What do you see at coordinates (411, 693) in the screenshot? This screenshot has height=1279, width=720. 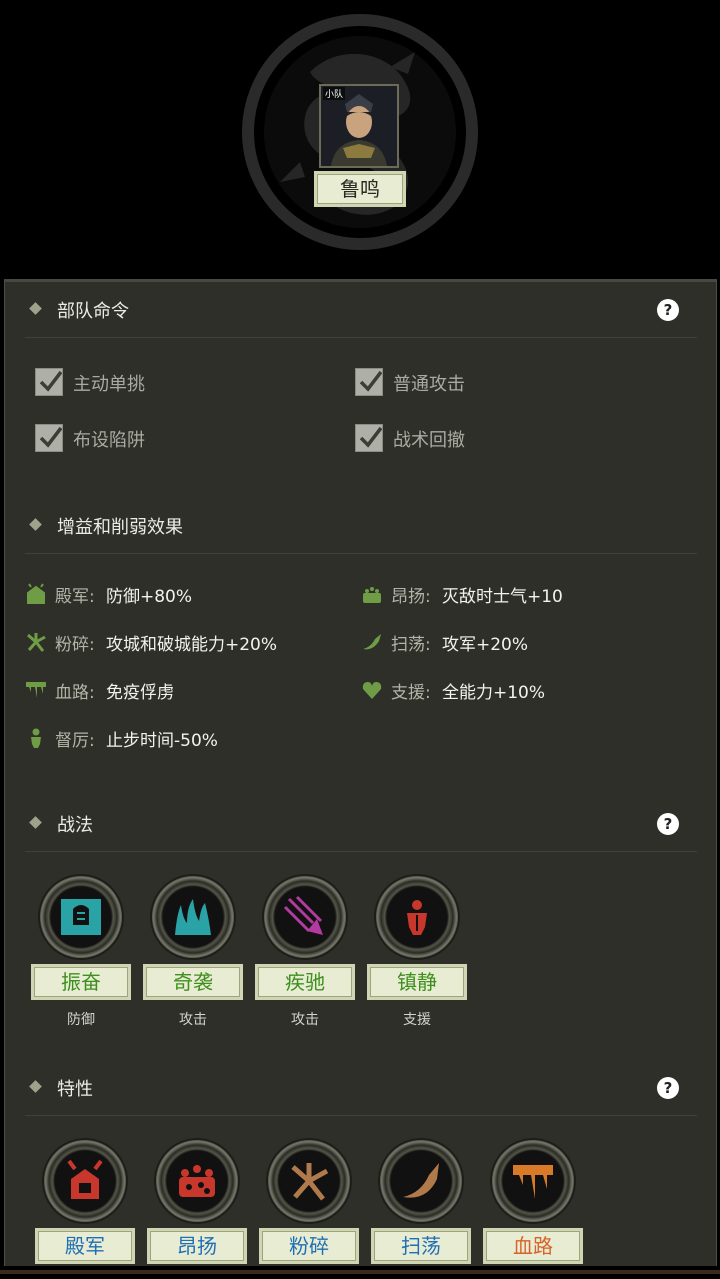 I see `buff-name: 支援:` at bounding box center [411, 693].